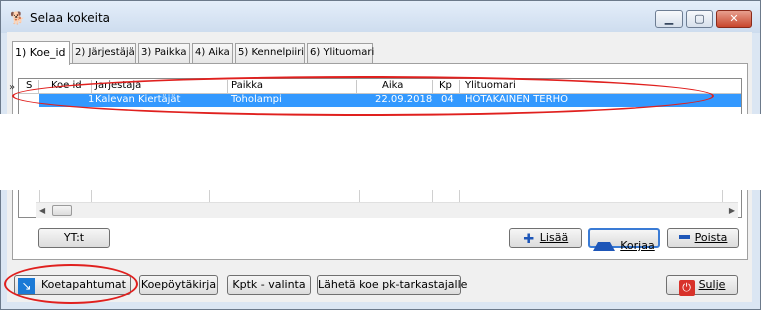 Image resolution: width=761 pixels, height=310 pixels. I want to click on app-icon: 🐕, so click(17, 18).